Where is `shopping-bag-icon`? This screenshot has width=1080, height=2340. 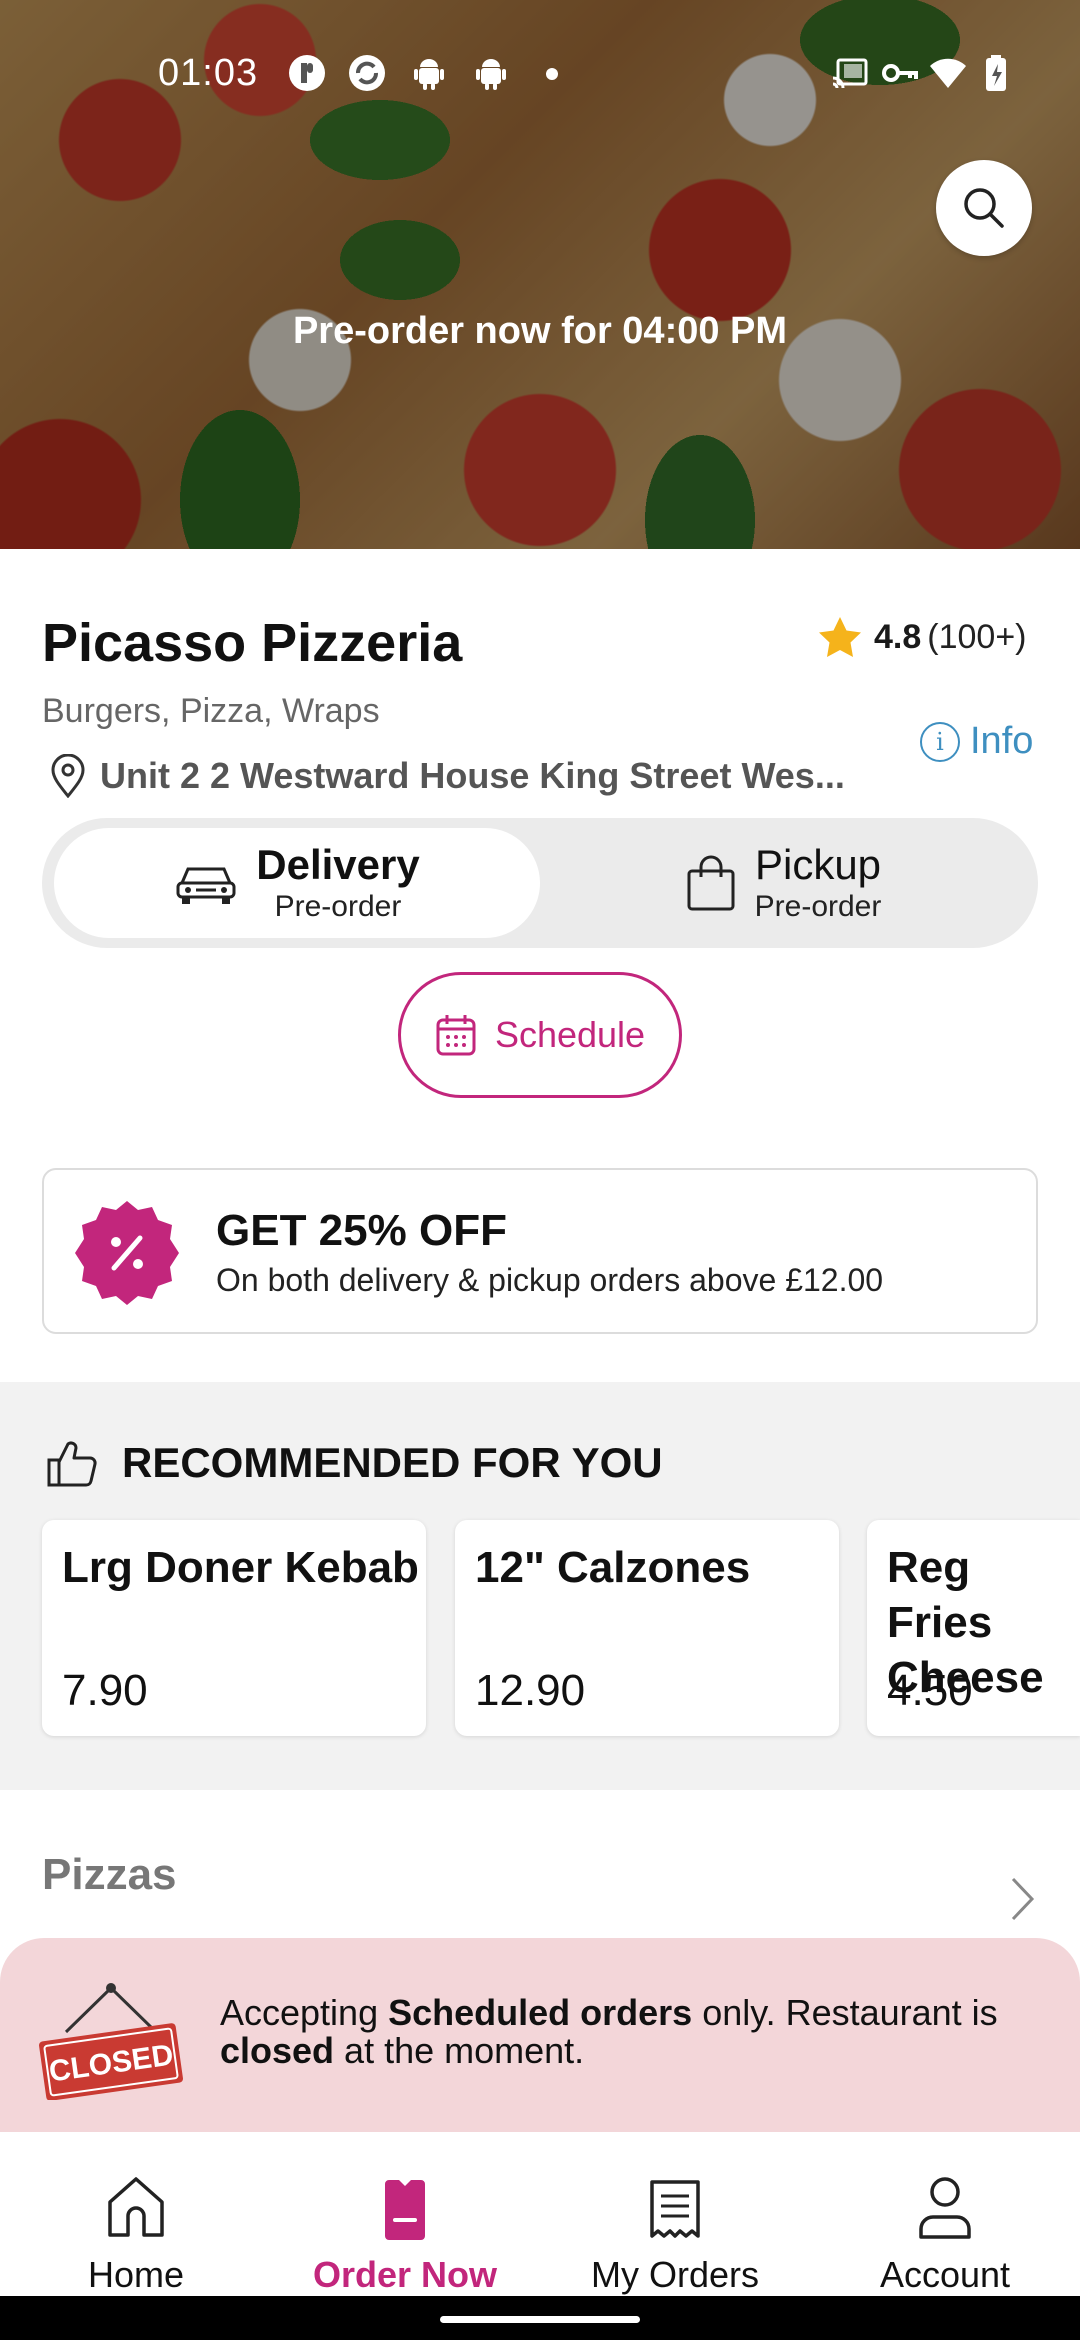 shopping-bag-icon is located at coordinates (711, 883).